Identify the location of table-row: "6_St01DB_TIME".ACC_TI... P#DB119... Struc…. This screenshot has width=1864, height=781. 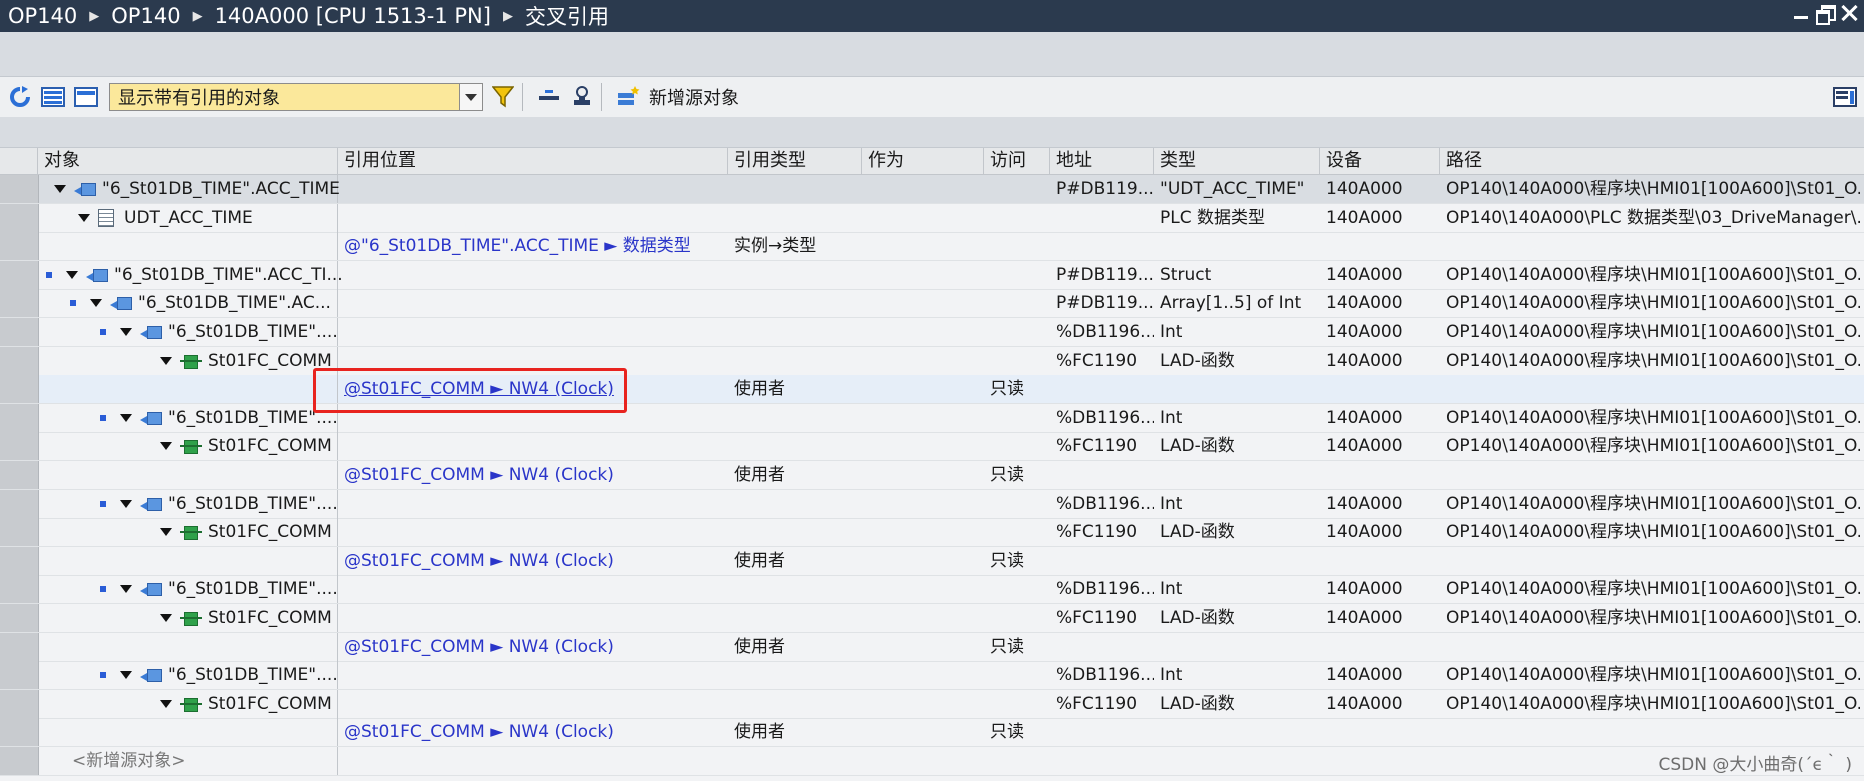
(932, 275).